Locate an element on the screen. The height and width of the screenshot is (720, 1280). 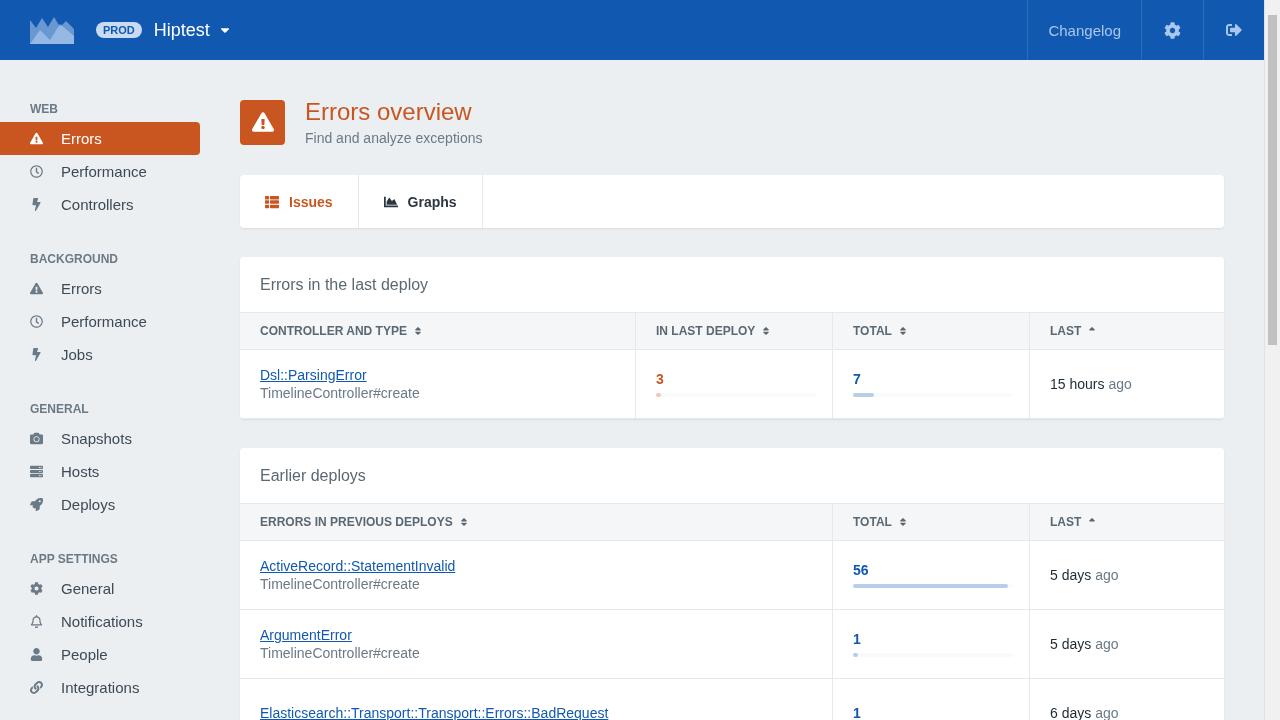
column-header: CONTROLLER AND TYPE is located at coordinates (437, 331).